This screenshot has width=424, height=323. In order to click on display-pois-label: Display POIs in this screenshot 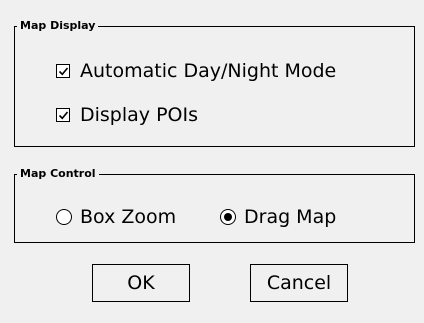, I will do `click(139, 115)`.